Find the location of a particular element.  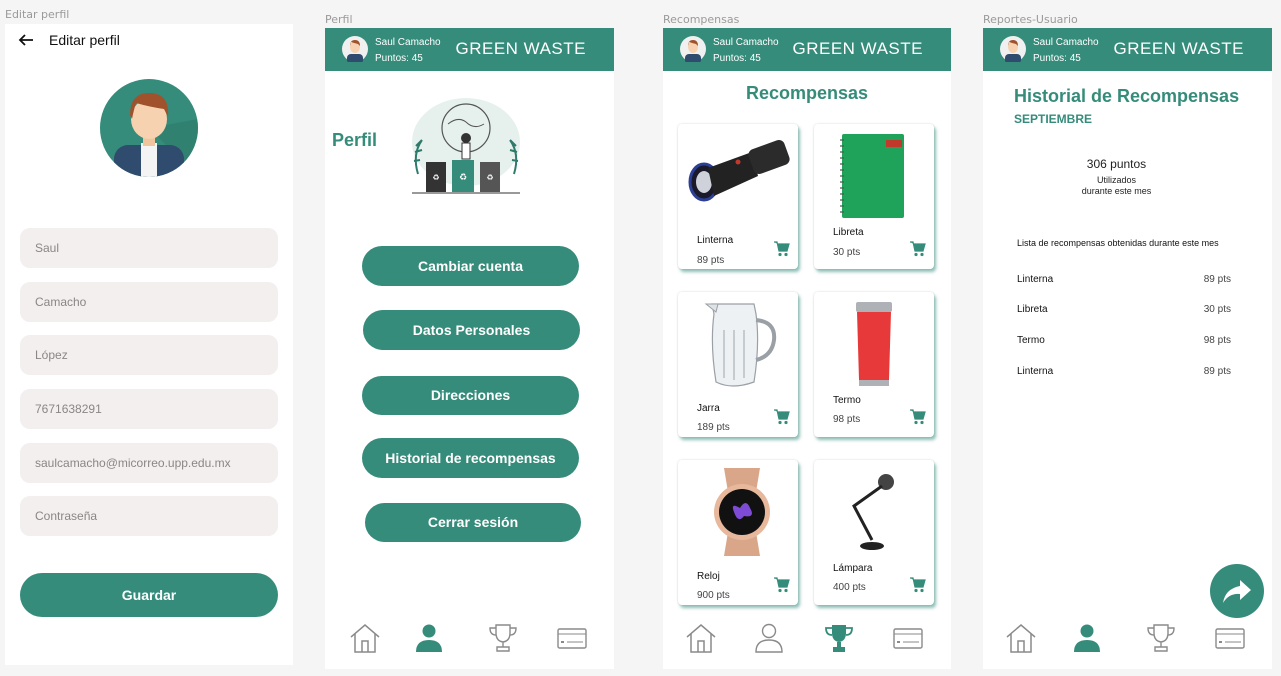

first-name-field: Saul is located at coordinates (149, 248).